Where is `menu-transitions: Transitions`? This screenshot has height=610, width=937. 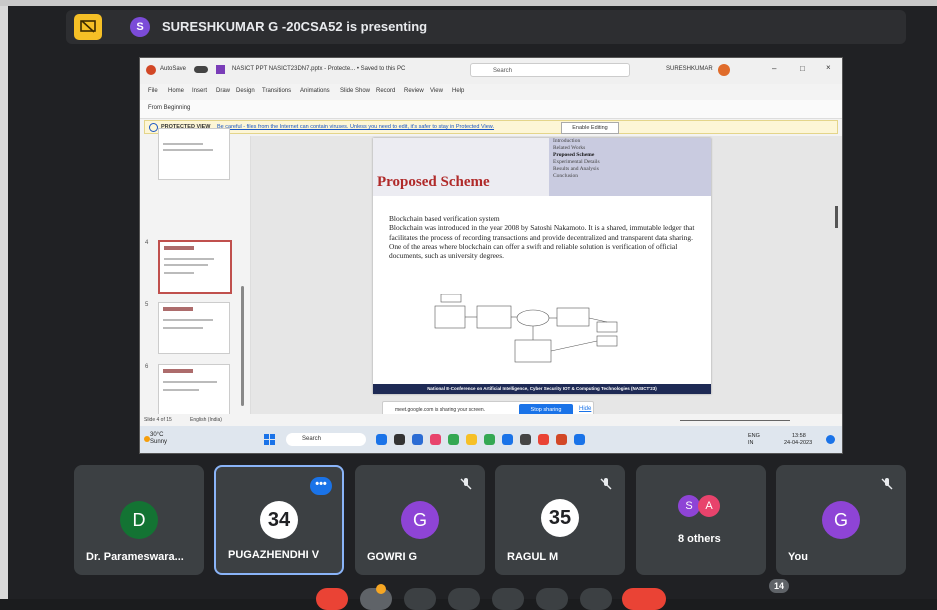
menu-transitions: Transitions is located at coordinates (276, 91).